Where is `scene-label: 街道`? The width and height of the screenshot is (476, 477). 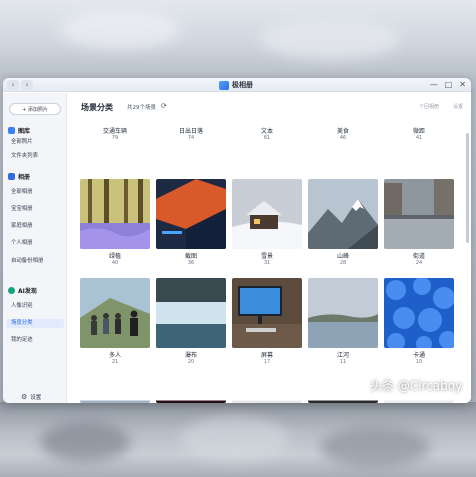
scene-label: 街道 is located at coordinates (418, 256).